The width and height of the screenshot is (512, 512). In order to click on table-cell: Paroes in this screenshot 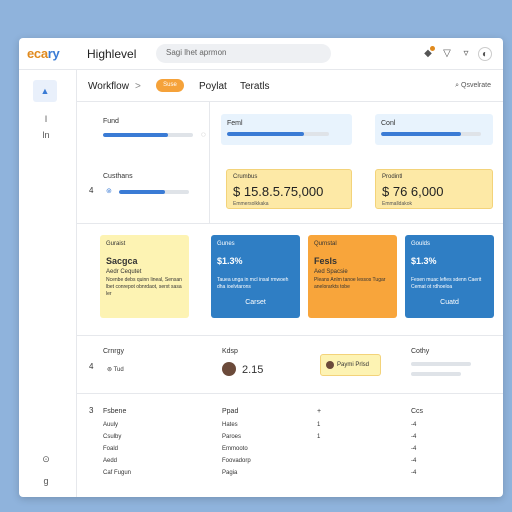, I will do `click(232, 437)`.